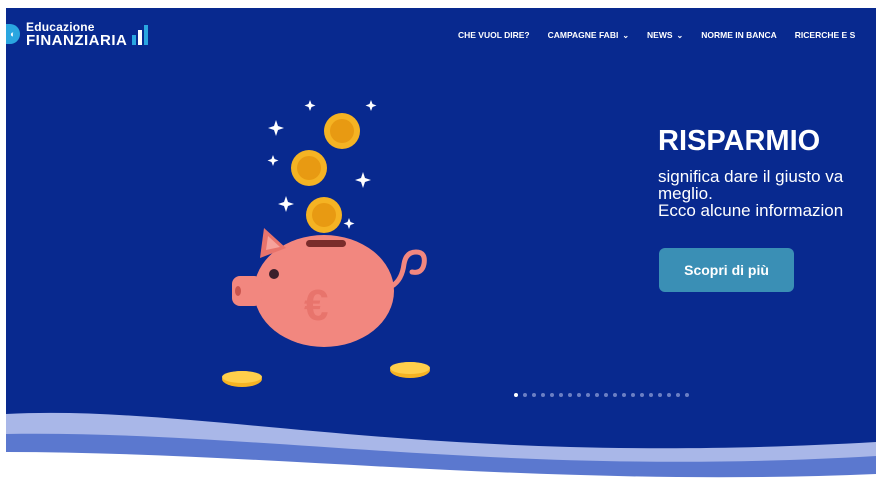  I want to click on nav-item-che-vuol-dire: CHE VUOL DIRE?, so click(494, 35).